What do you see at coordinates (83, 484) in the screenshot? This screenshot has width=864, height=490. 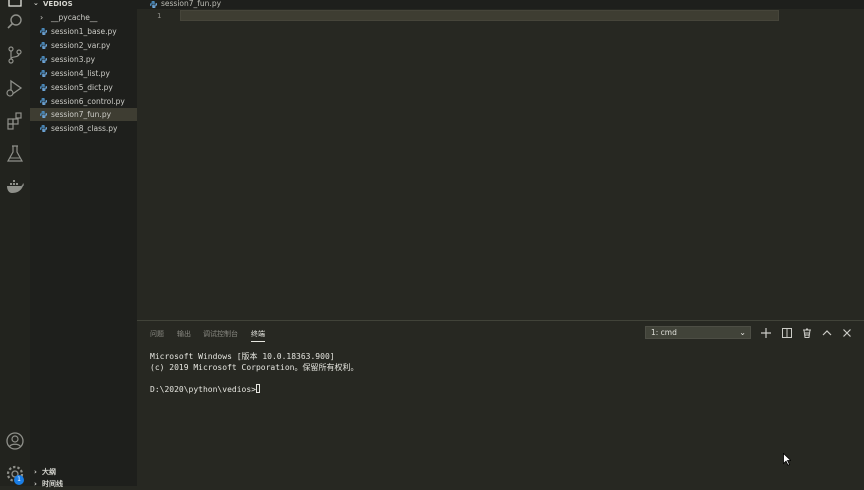 I see `timeline-section: › 时间线` at bounding box center [83, 484].